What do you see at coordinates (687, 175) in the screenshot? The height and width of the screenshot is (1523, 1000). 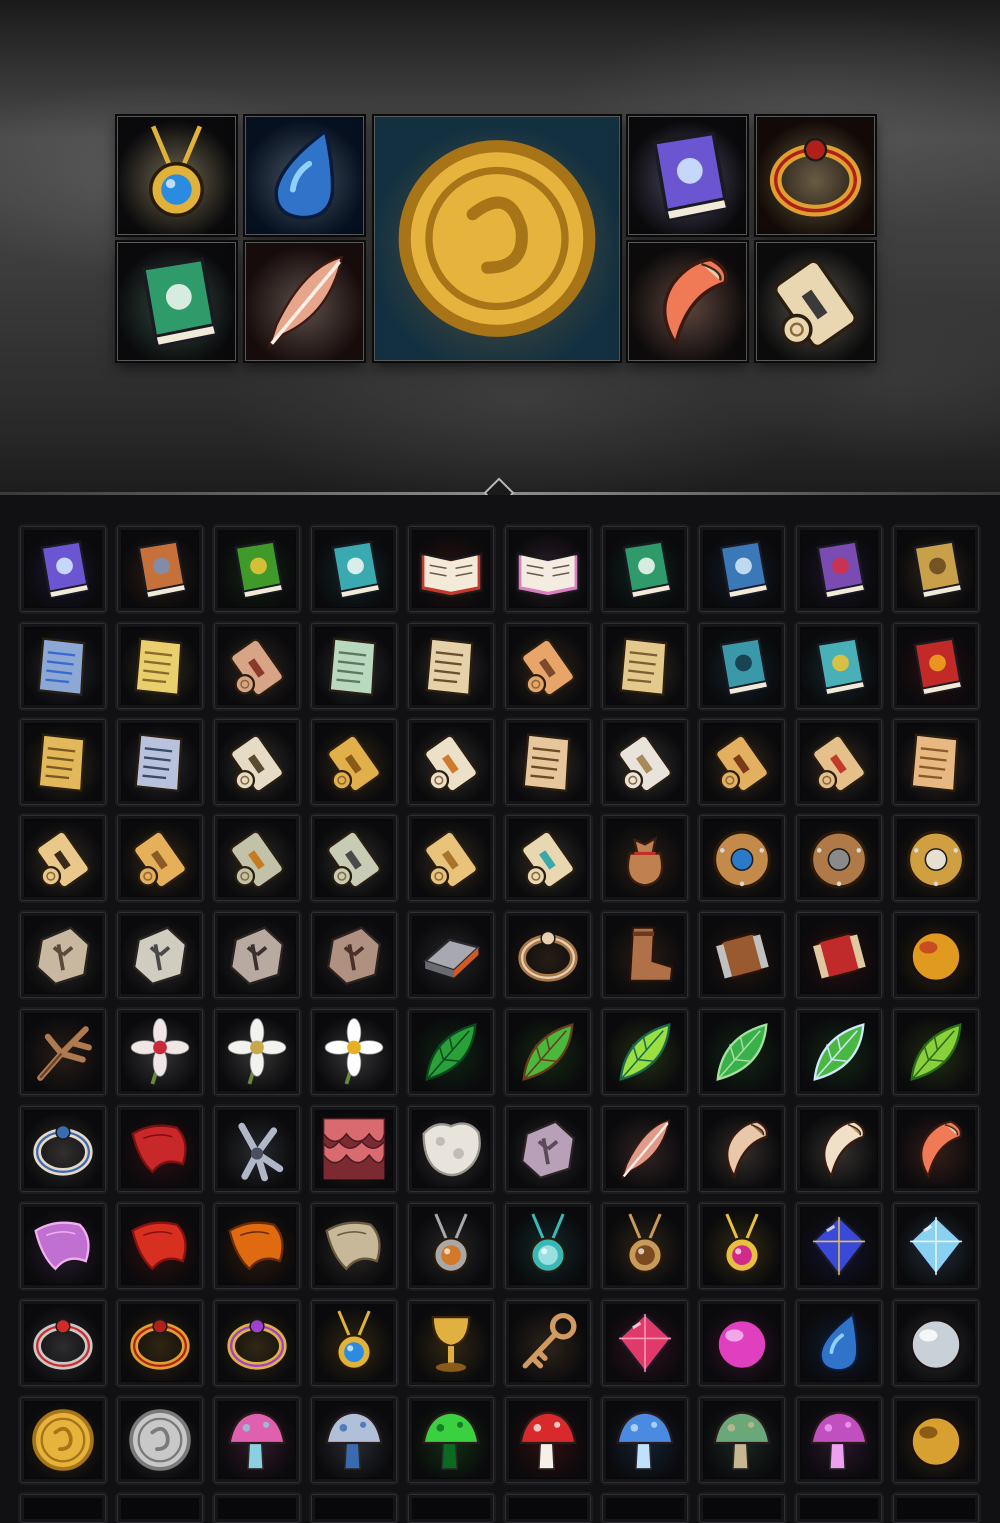 I see `purple-spellbook-icon` at bounding box center [687, 175].